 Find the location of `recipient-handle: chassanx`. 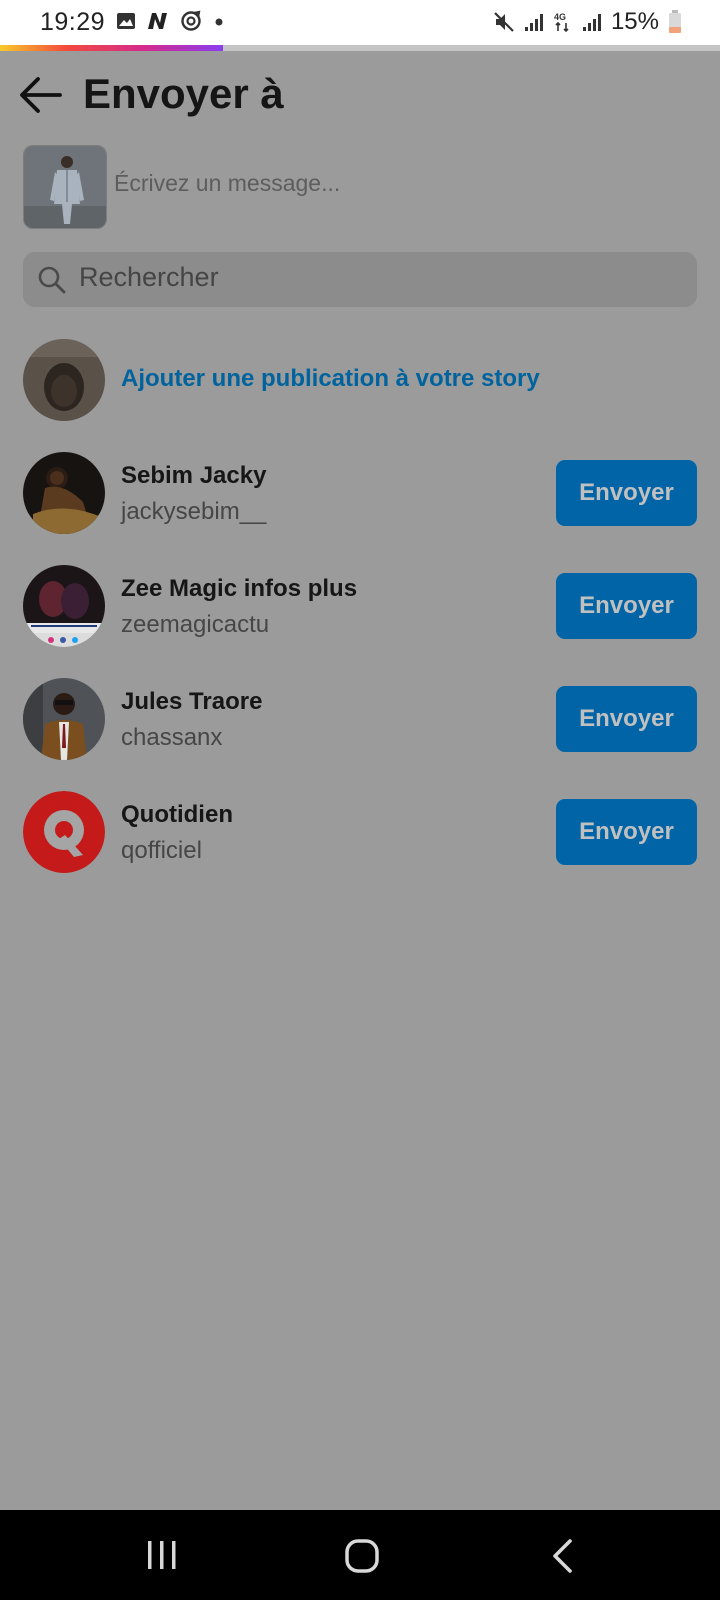

recipient-handle: chassanx is located at coordinates (172, 737).